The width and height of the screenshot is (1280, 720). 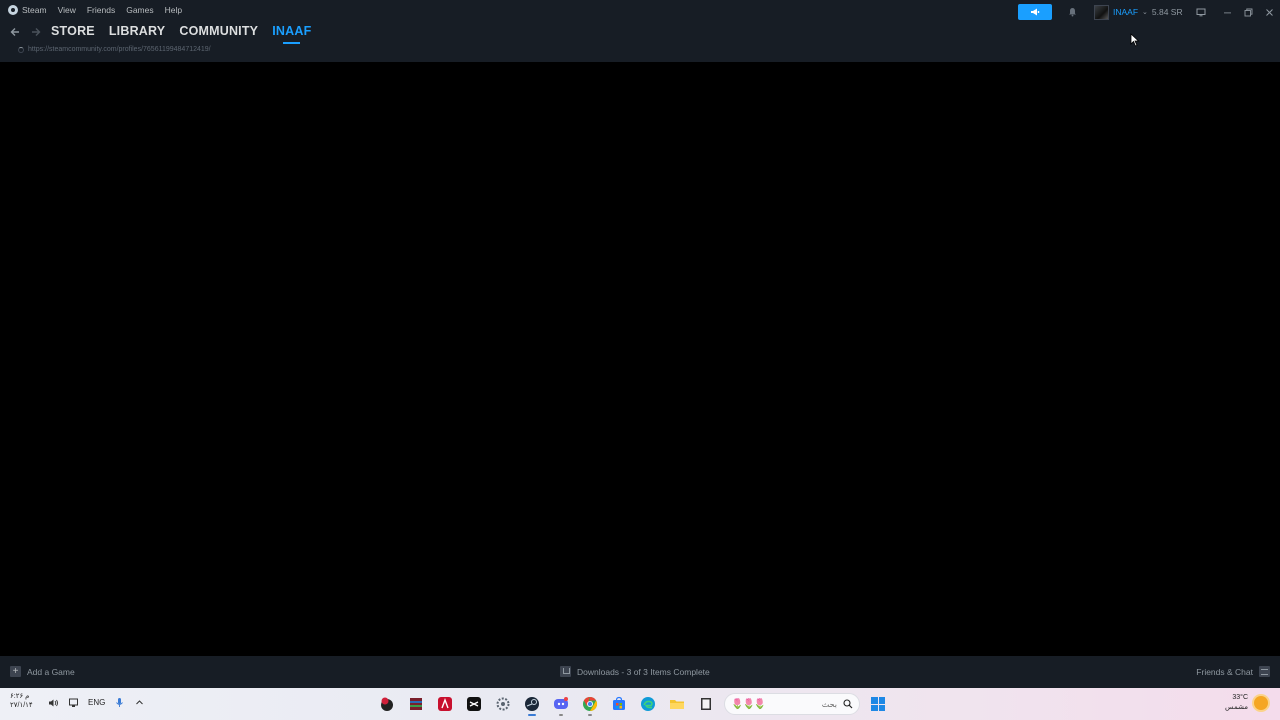 I want to click on discord-app-button, so click(x=561, y=704).